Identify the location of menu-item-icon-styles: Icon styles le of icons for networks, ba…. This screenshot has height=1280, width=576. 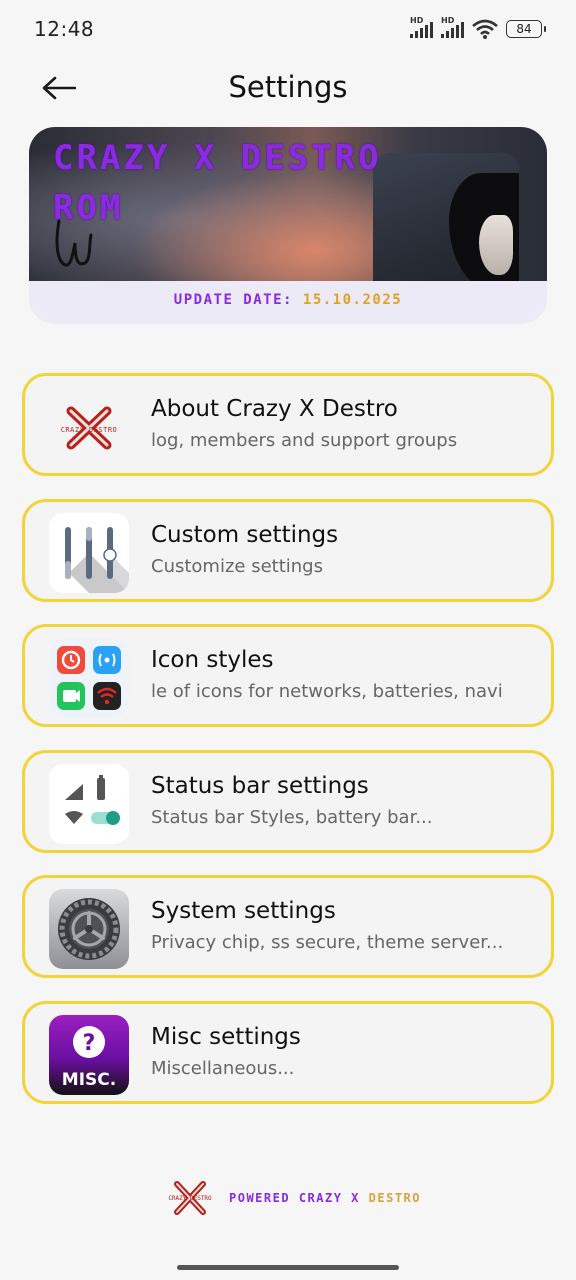
(288, 675).